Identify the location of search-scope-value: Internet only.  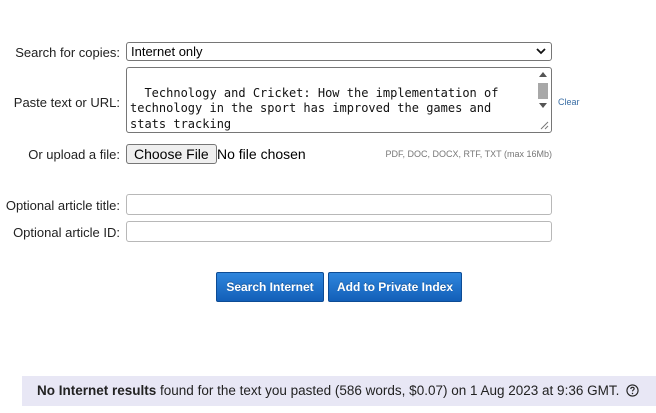
(167, 51).